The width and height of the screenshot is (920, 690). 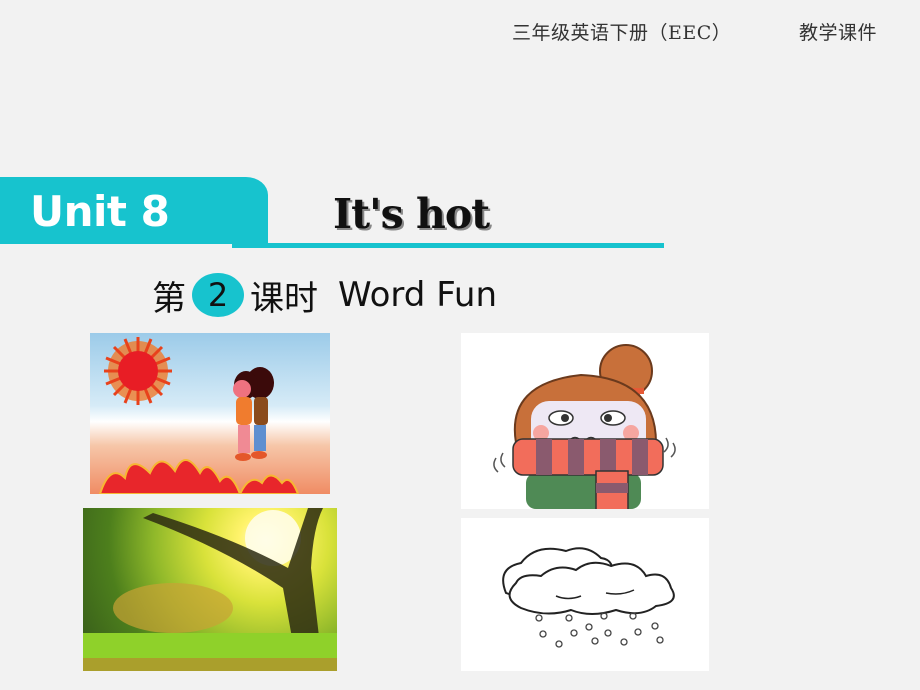 What do you see at coordinates (253, 414) in the screenshot?
I see `children-figure` at bounding box center [253, 414].